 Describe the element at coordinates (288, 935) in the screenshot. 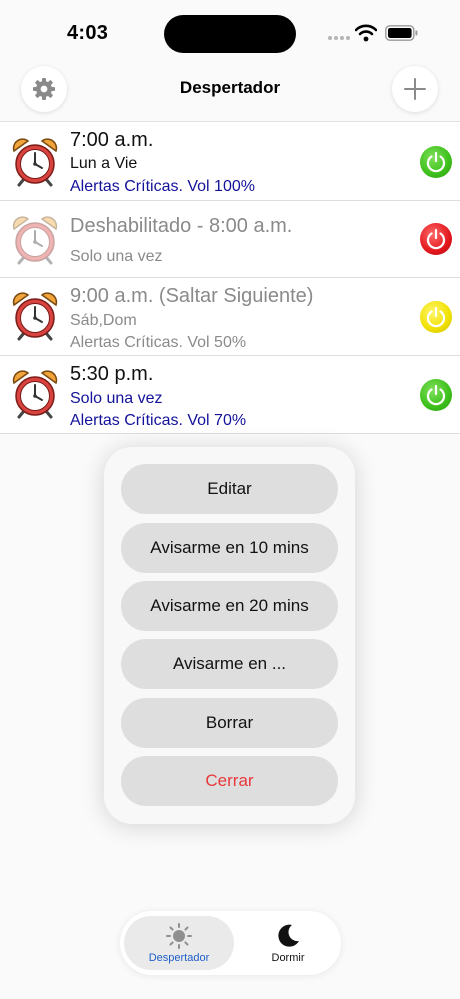

I see `moon-icon` at that location.